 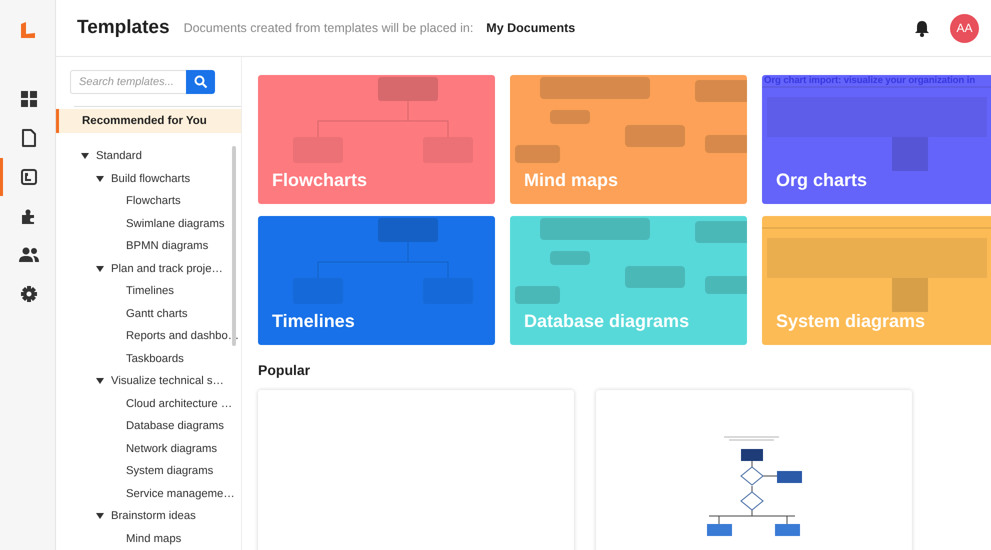 What do you see at coordinates (153, 201) in the screenshot?
I see `tree-item: Flowcharts` at bounding box center [153, 201].